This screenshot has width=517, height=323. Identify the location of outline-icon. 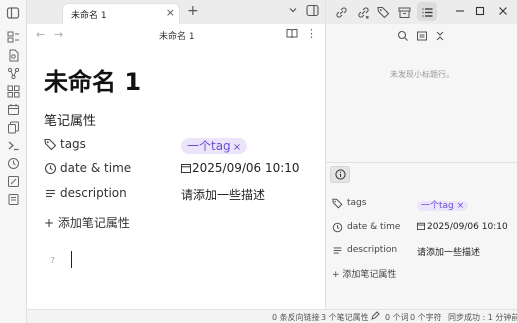
(427, 12).